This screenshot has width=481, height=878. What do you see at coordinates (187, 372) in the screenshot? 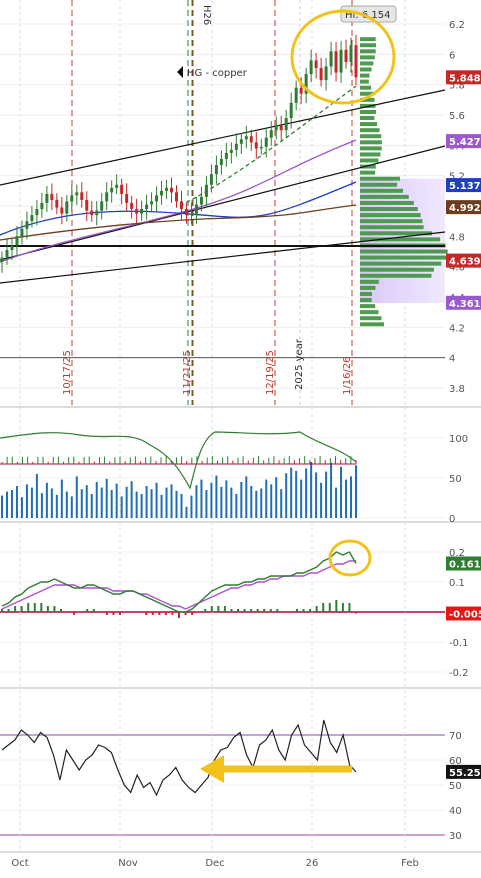
I see `date-marker-label: 11/21/25` at bounding box center [187, 372].